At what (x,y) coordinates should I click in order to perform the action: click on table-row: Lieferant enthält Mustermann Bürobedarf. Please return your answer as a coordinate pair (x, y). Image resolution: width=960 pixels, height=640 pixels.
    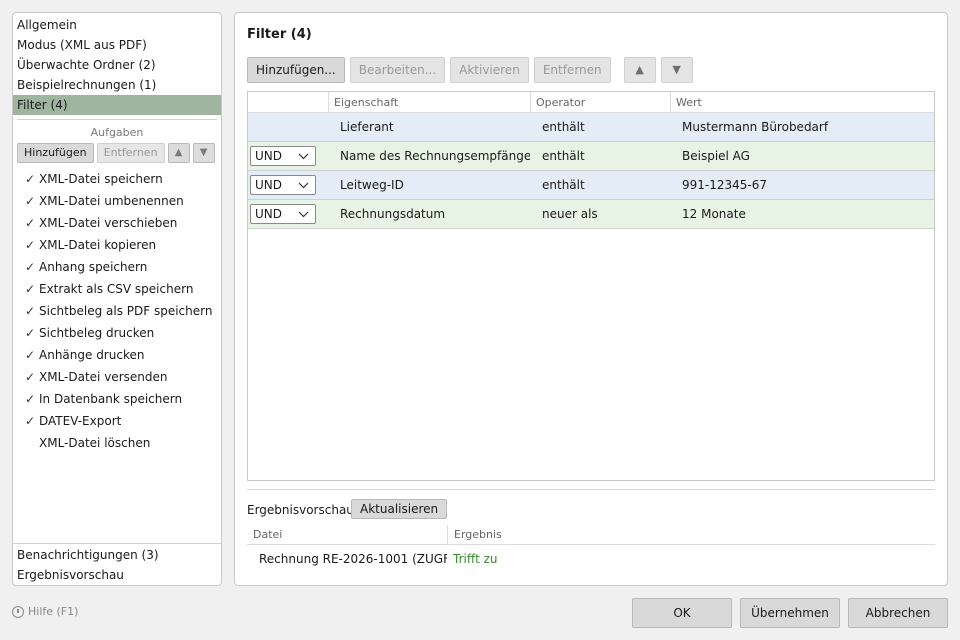
    Looking at the image, I should click on (591, 127).